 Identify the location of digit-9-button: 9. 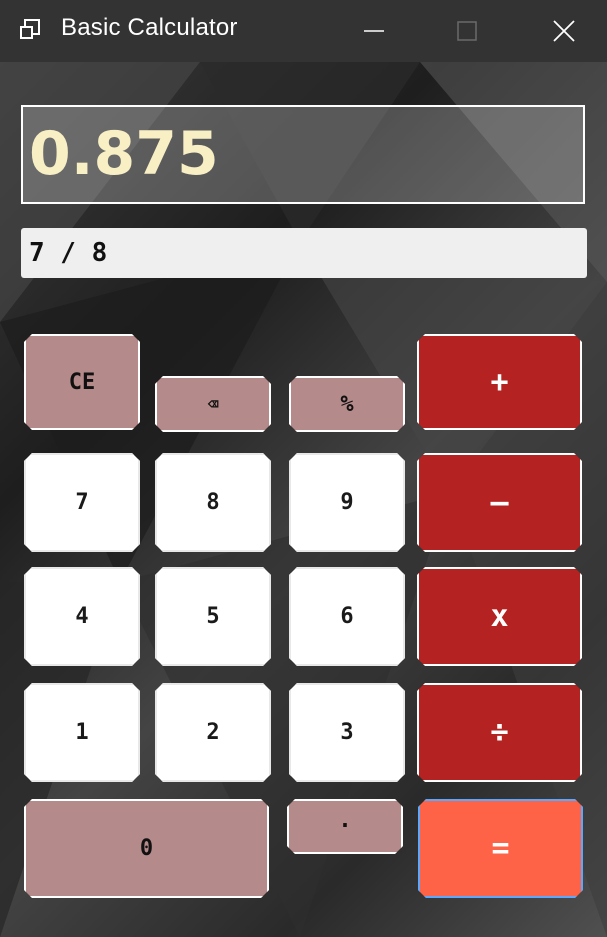
(347, 502).